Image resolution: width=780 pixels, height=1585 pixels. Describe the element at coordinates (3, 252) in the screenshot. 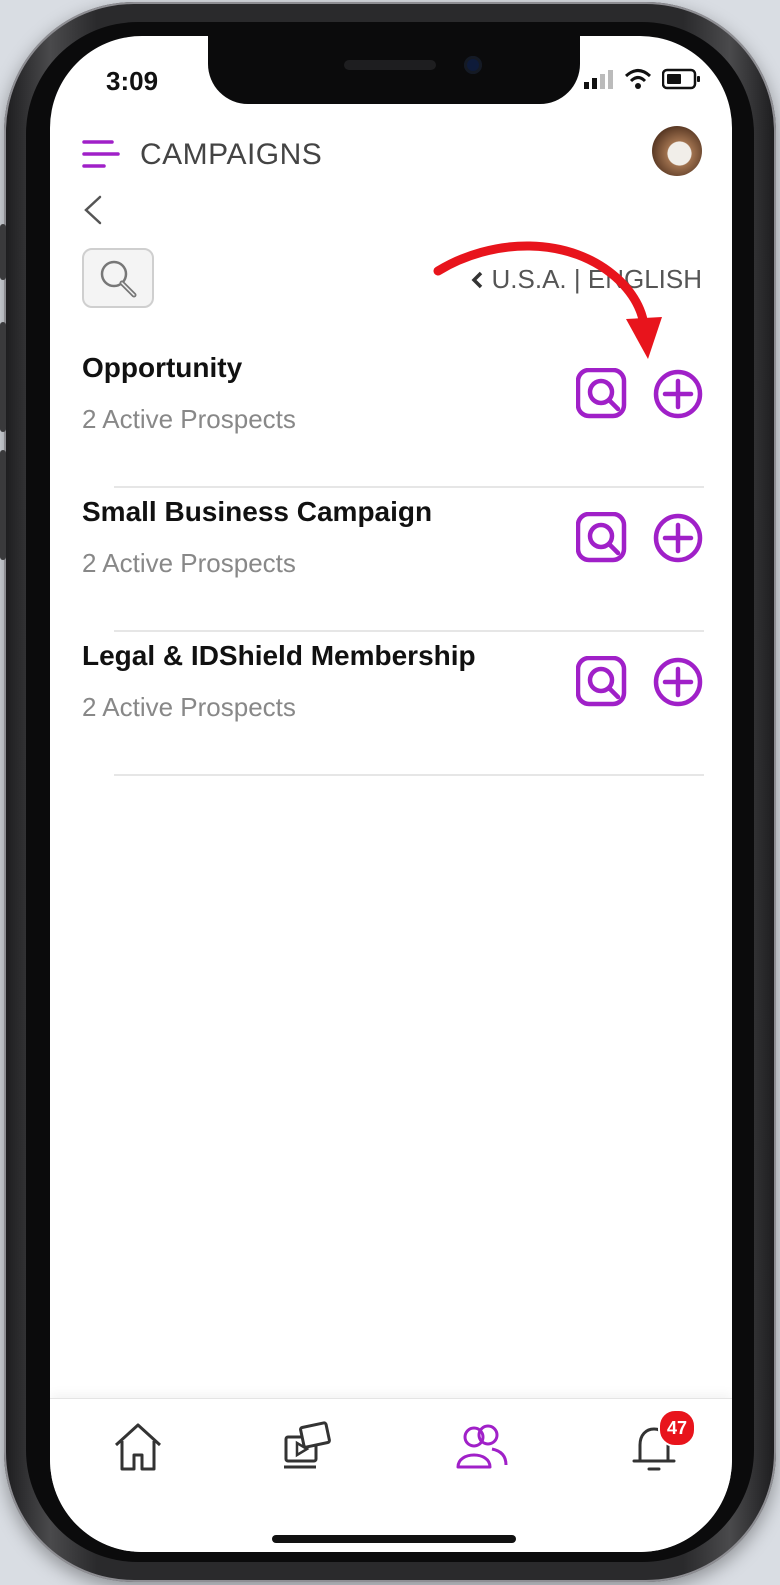

I see `mute-switch` at that location.